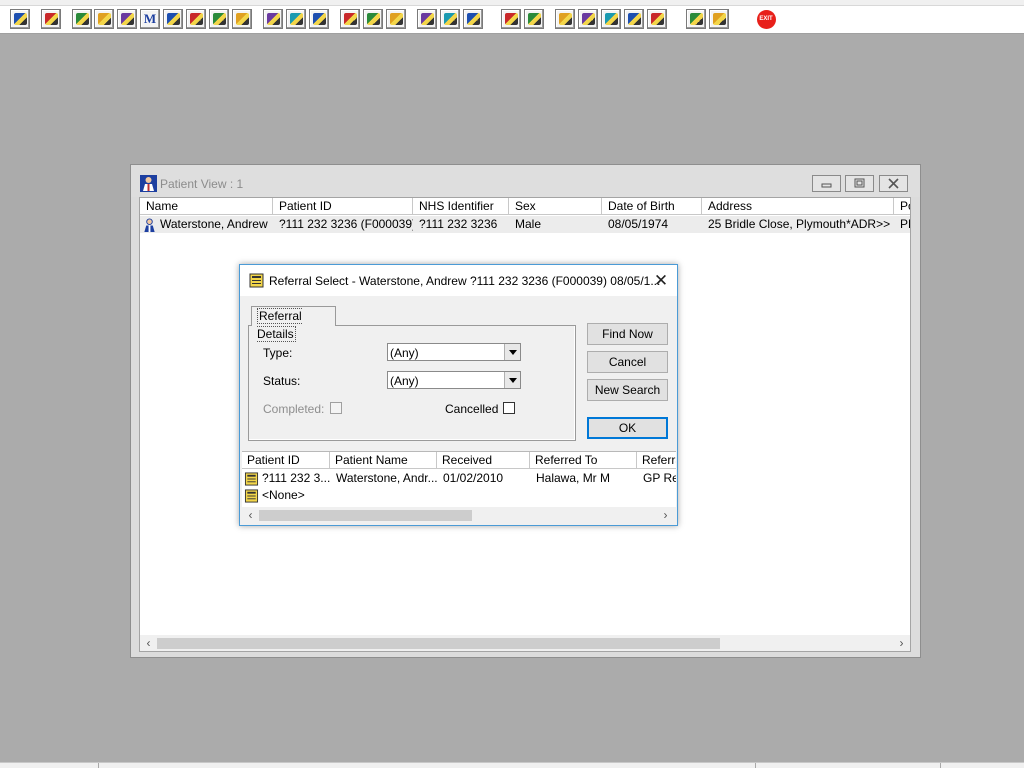 The height and width of the screenshot is (768, 1024). I want to click on exit-button: EXIT, so click(766, 19).